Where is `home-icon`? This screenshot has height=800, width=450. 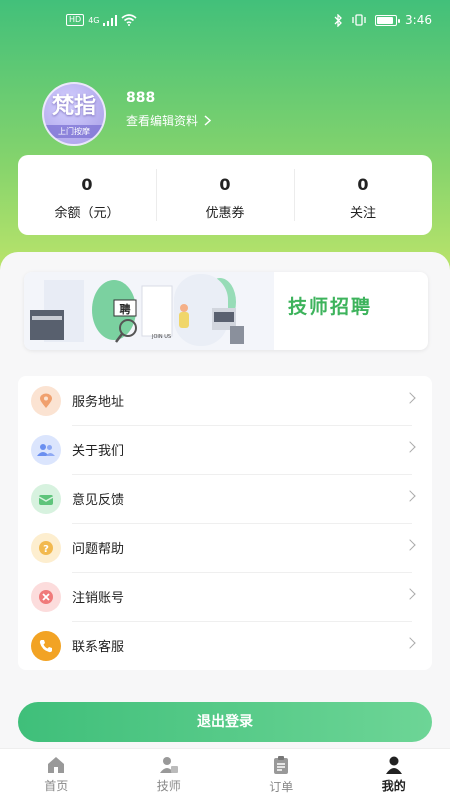
home-icon is located at coordinates (56, 764).